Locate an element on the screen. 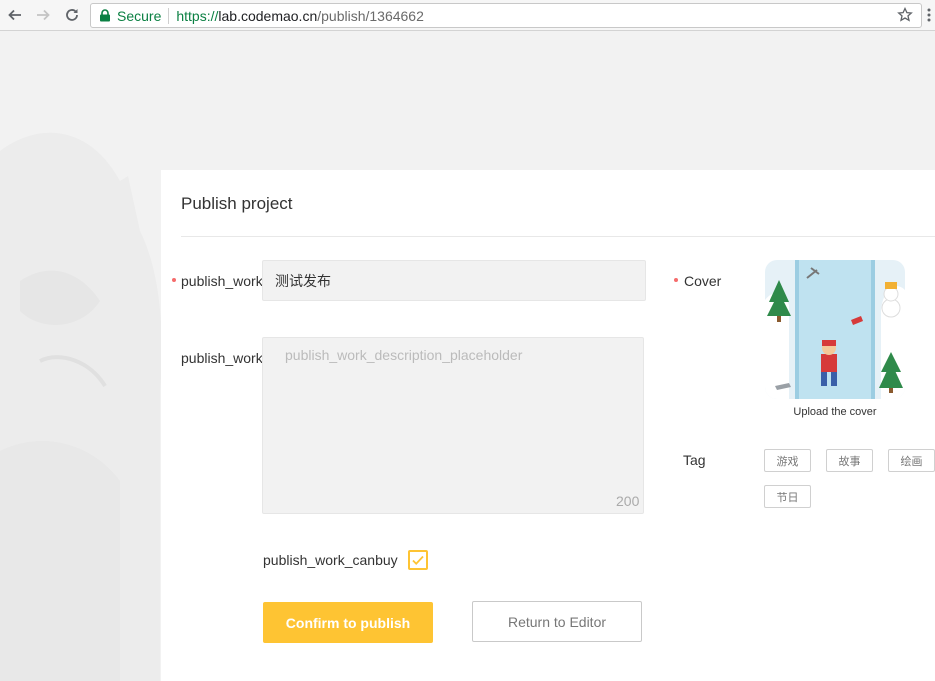 This screenshot has height=681, width=935. tag-drawing: 绘画 is located at coordinates (911, 460).